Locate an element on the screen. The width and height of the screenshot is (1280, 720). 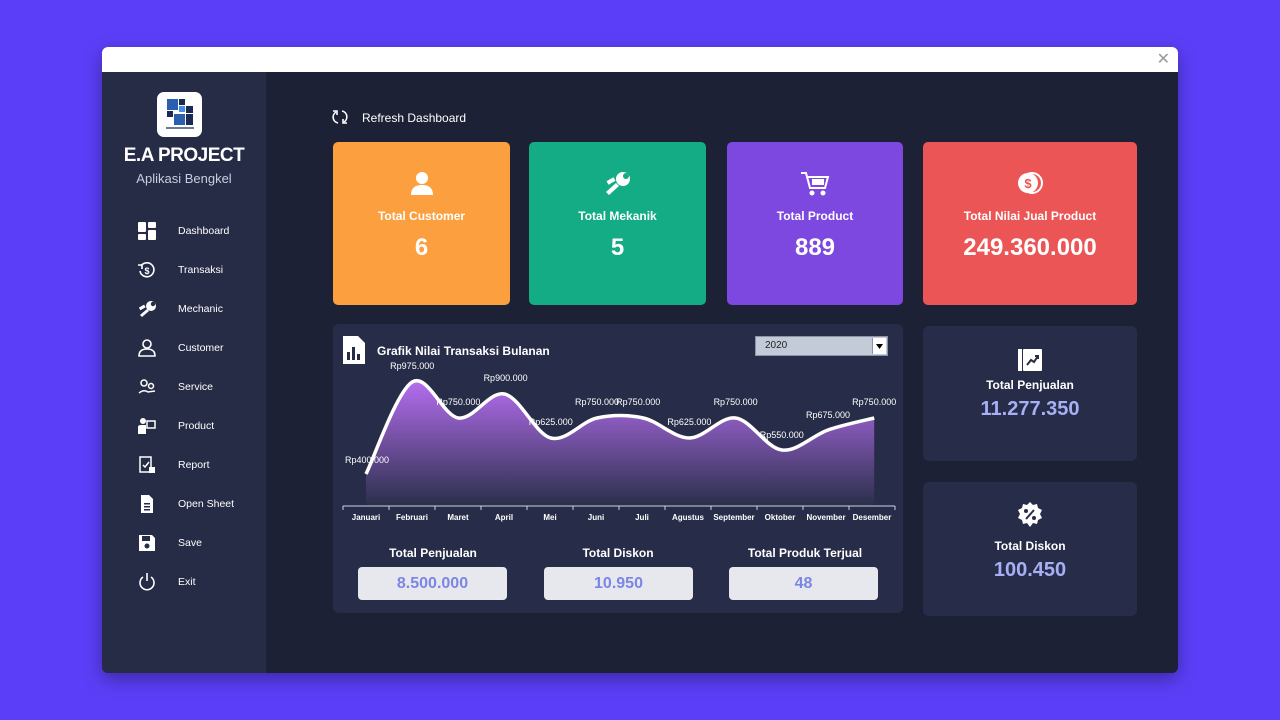
power-icon is located at coordinates (147, 582).